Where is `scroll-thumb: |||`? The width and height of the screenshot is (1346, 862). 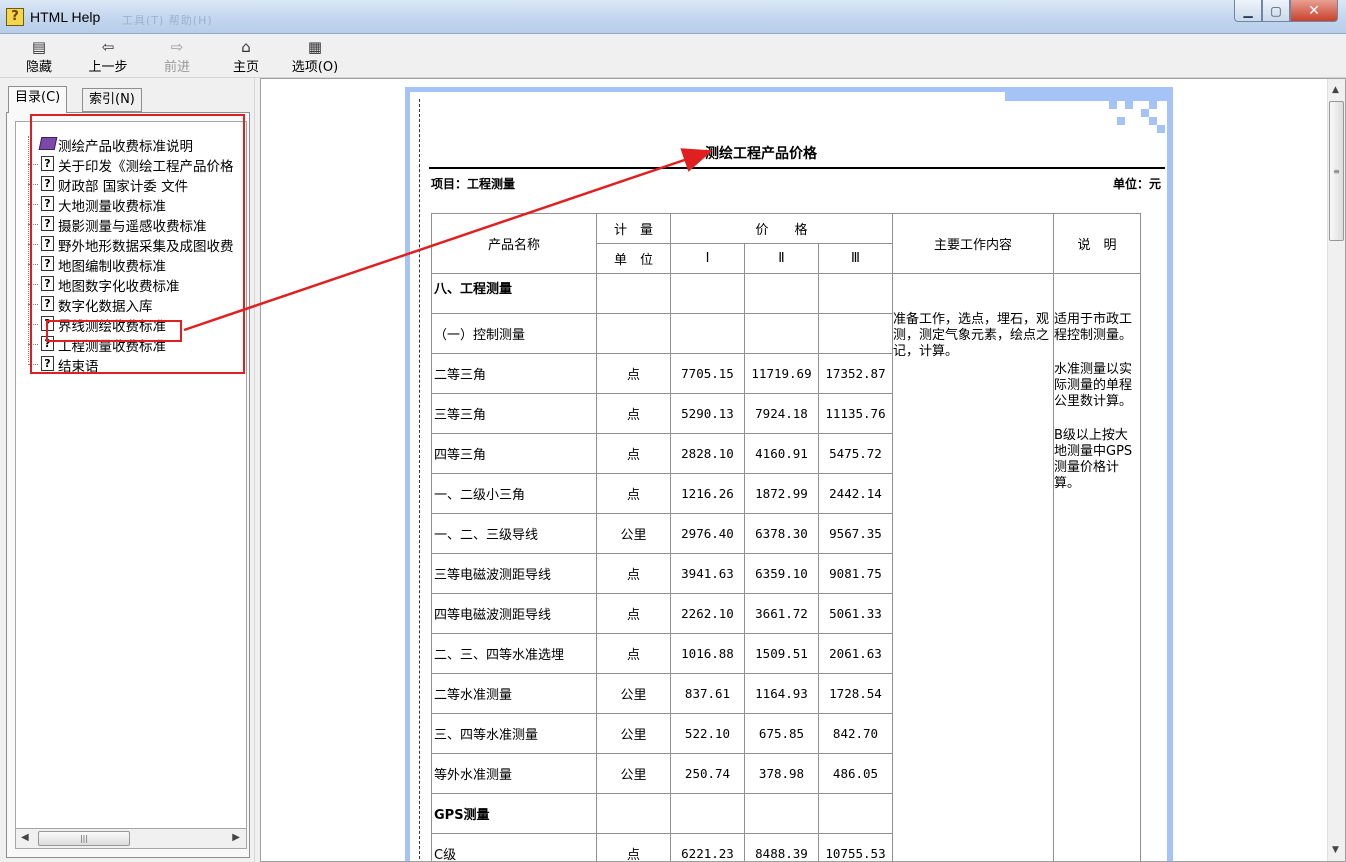 scroll-thumb: ||| is located at coordinates (84, 838).